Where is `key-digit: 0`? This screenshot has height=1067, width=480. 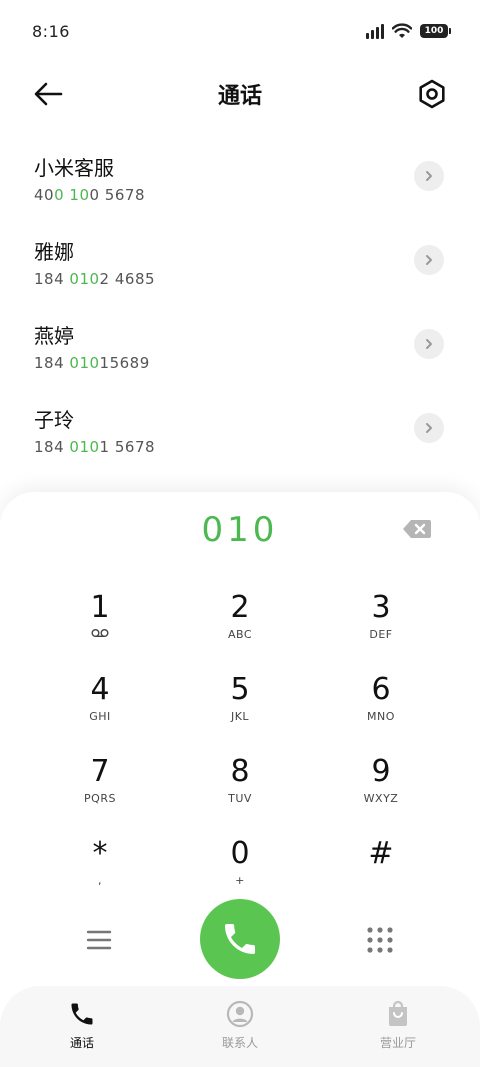 key-digit: 0 is located at coordinates (240, 853).